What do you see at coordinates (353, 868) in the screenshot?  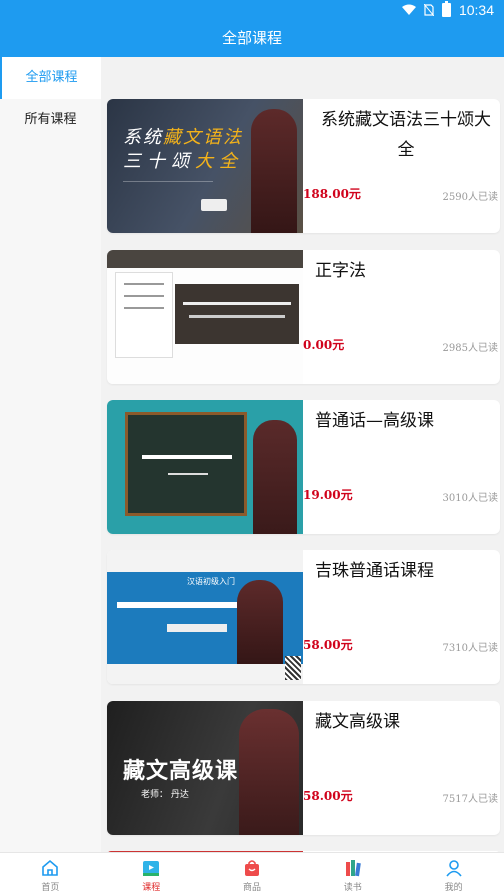 I see `books-icon` at bounding box center [353, 868].